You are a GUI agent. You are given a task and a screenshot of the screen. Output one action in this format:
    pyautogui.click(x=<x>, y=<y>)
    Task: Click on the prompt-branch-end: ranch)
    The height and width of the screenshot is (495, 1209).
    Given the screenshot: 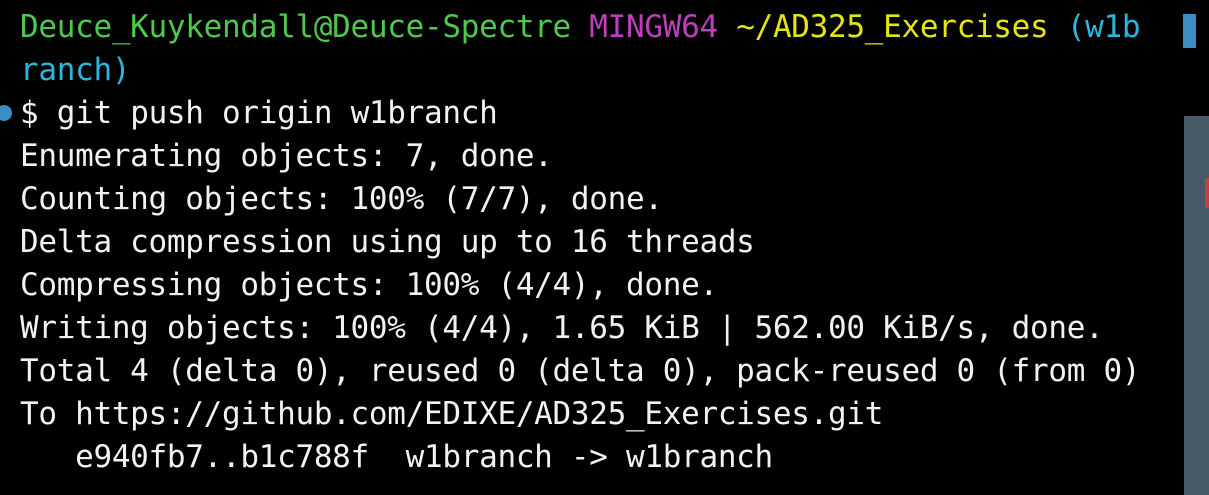 What is the action you would take?
    pyautogui.click(x=75, y=70)
    